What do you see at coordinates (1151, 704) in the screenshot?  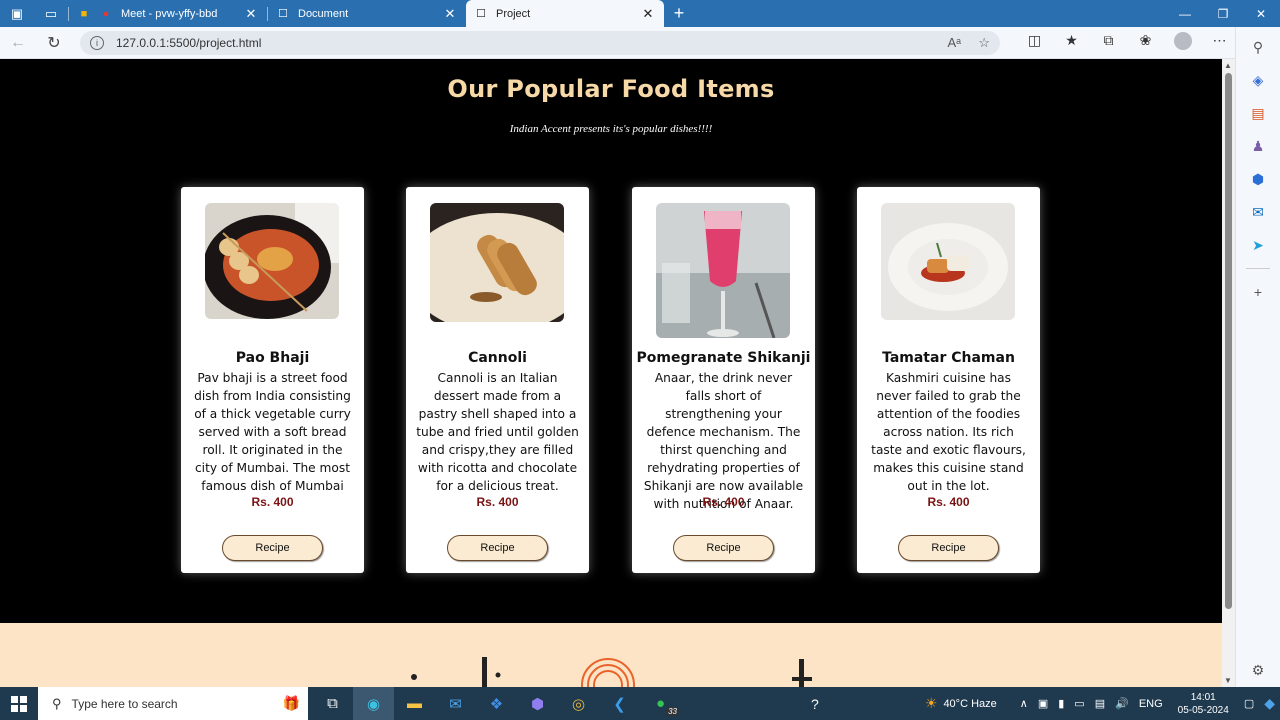 I see `language-indicator: ENG` at bounding box center [1151, 704].